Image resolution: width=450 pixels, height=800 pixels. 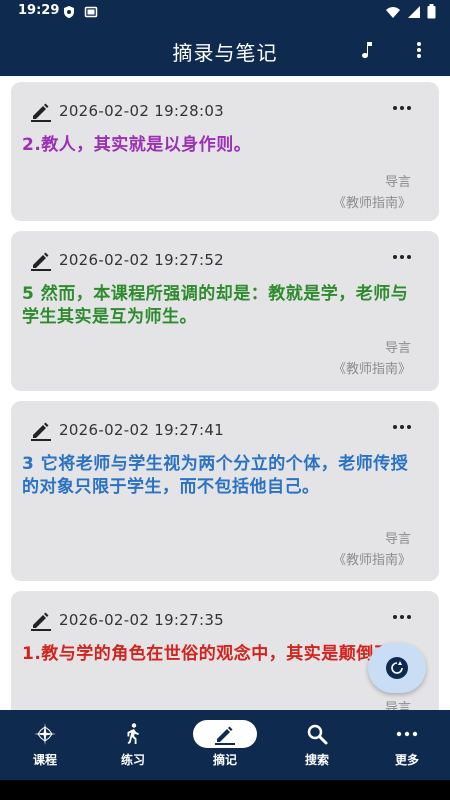 I want to click on note-timestamp: 2026-02-02 19:28:03, so click(x=142, y=111).